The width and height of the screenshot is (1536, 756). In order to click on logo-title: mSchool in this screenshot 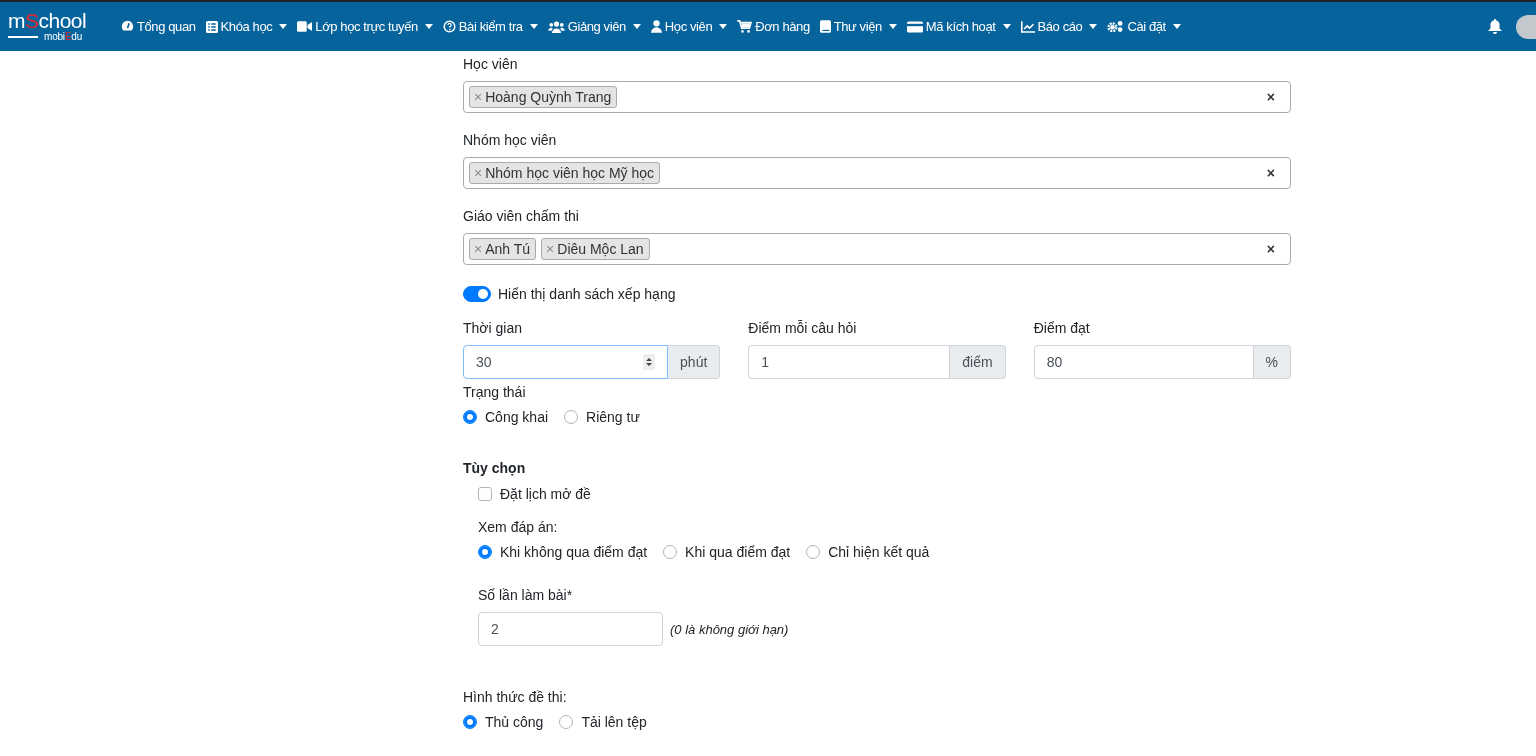, I will do `click(48, 21)`.